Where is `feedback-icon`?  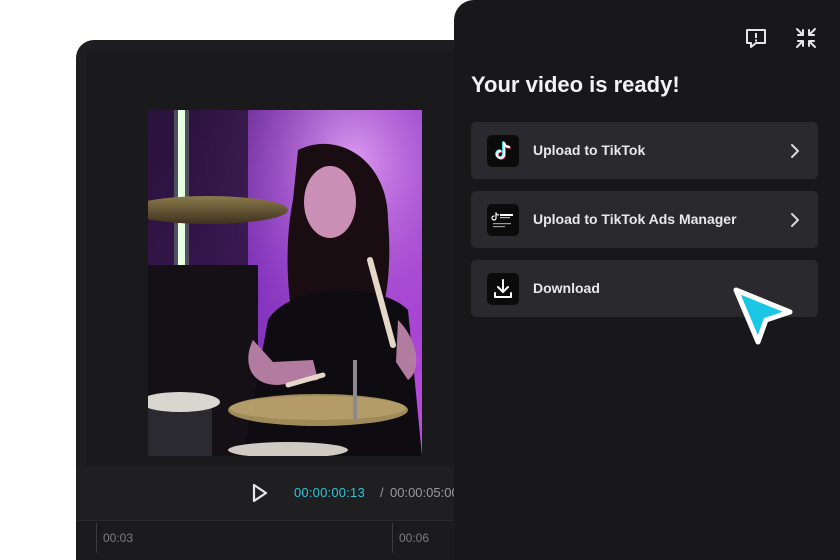 feedback-icon is located at coordinates (756, 38).